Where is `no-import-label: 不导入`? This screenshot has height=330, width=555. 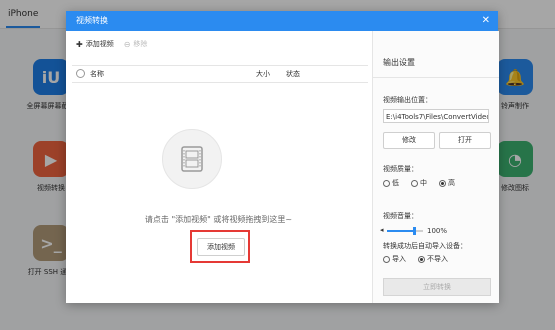
no-import-label: 不导入 is located at coordinates (437, 259).